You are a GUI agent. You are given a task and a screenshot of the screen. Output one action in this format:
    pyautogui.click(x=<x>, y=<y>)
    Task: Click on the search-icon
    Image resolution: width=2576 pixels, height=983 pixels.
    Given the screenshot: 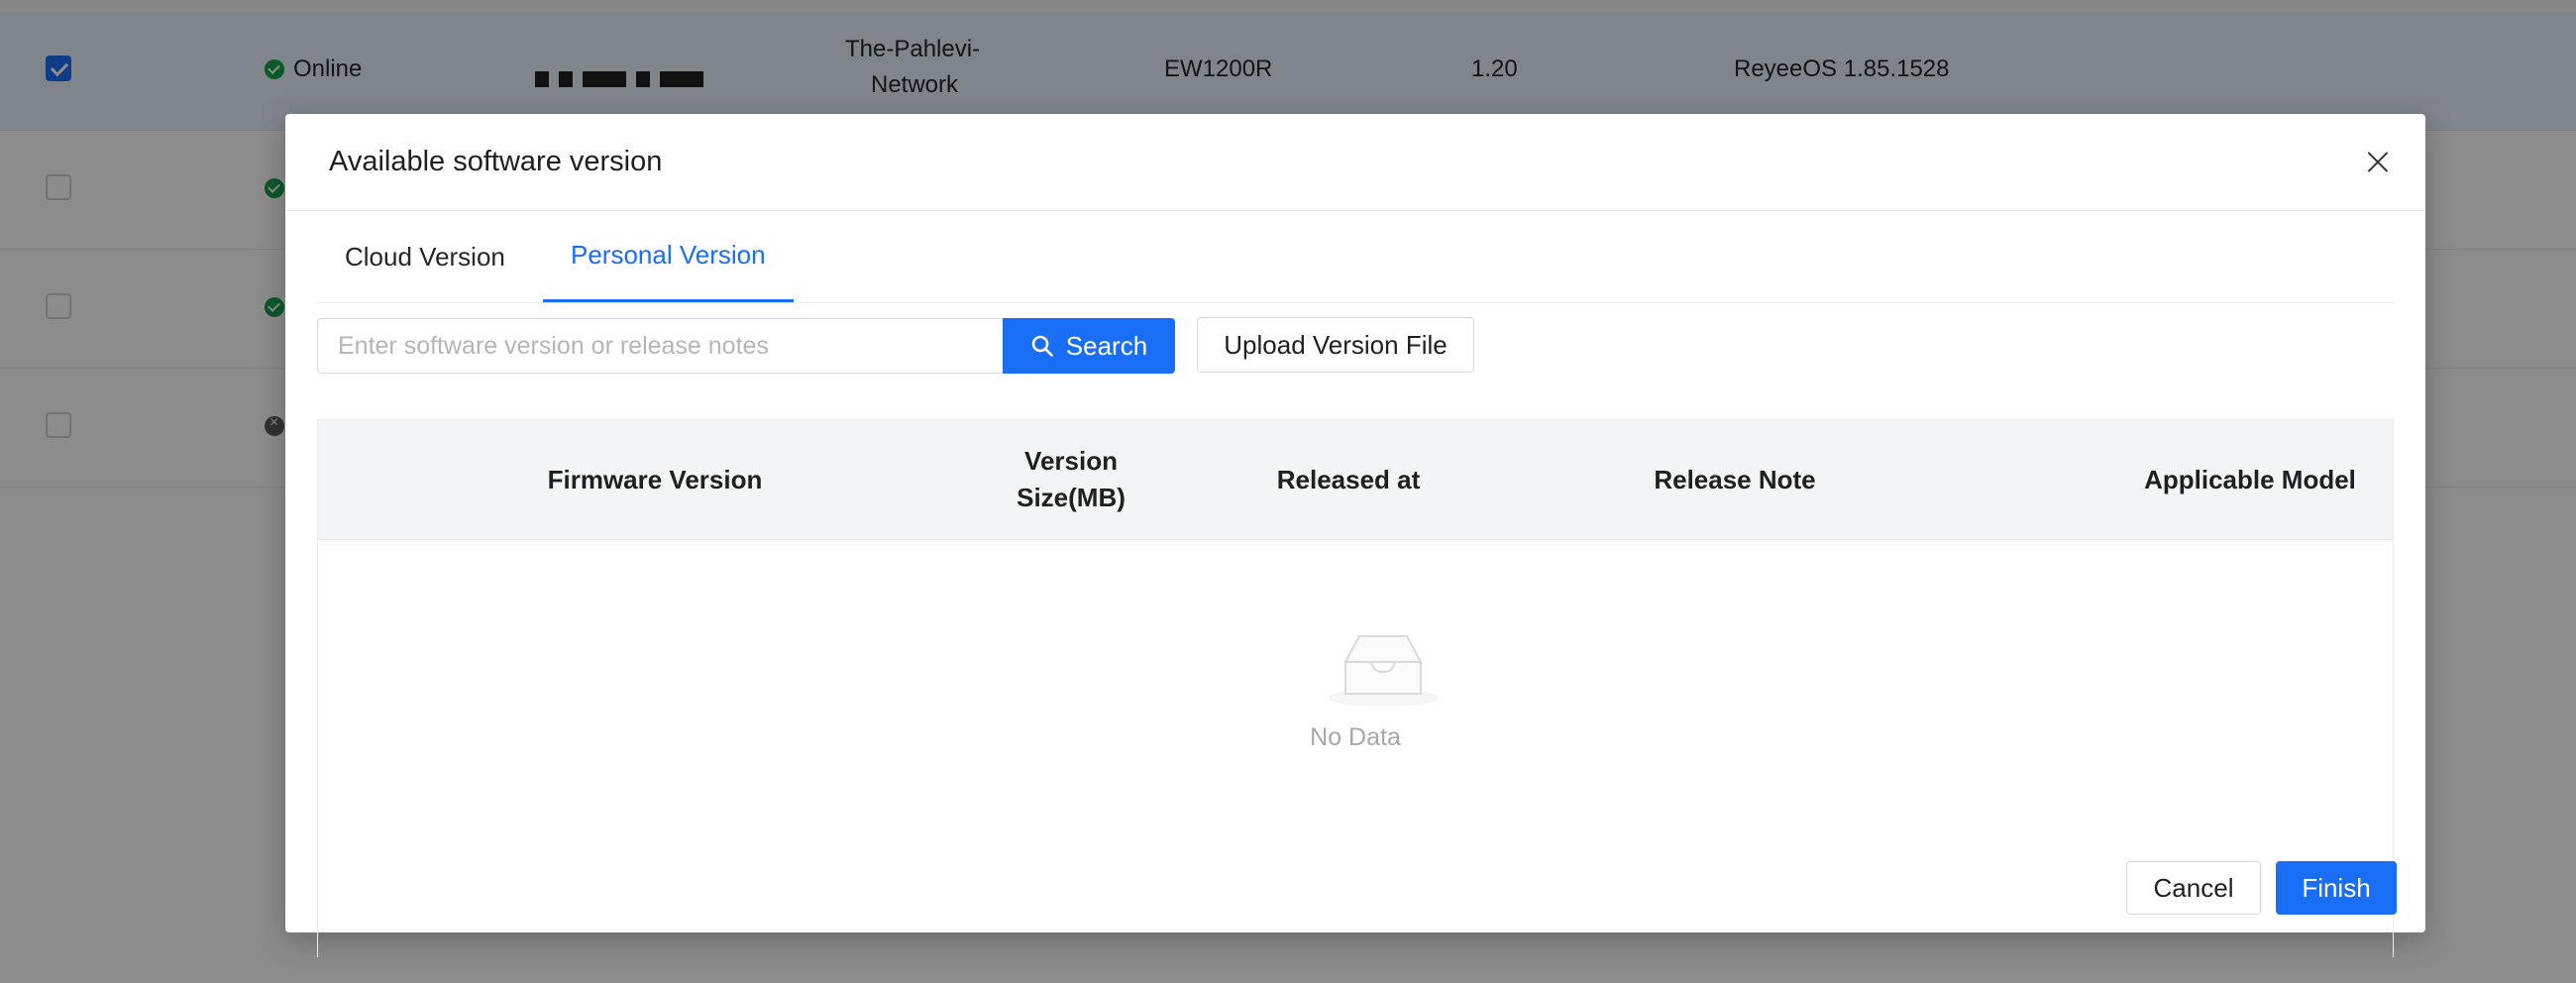 What is the action you would take?
    pyautogui.click(x=1042, y=346)
    